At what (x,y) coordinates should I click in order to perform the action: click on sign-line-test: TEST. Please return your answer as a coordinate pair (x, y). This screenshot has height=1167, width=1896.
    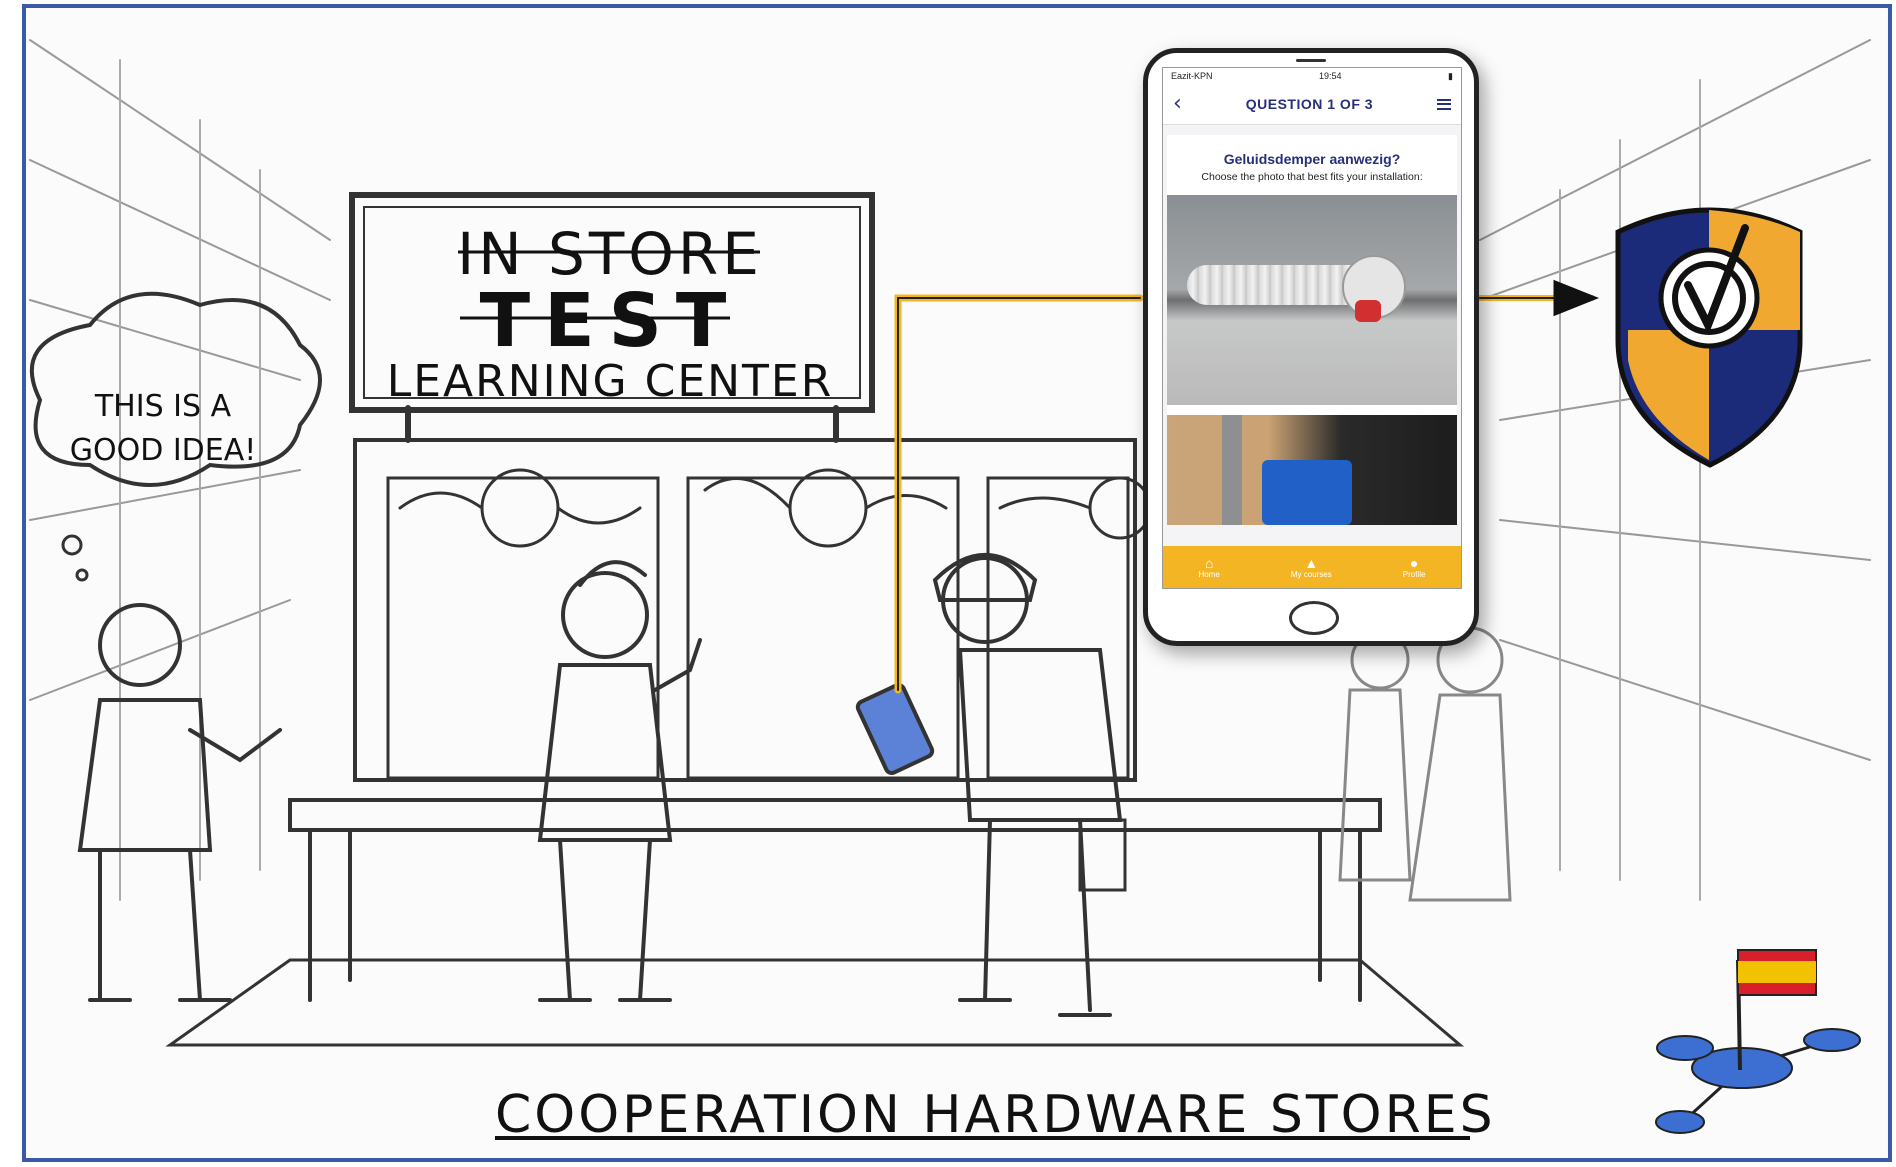
    Looking at the image, I should click on (610, 321).